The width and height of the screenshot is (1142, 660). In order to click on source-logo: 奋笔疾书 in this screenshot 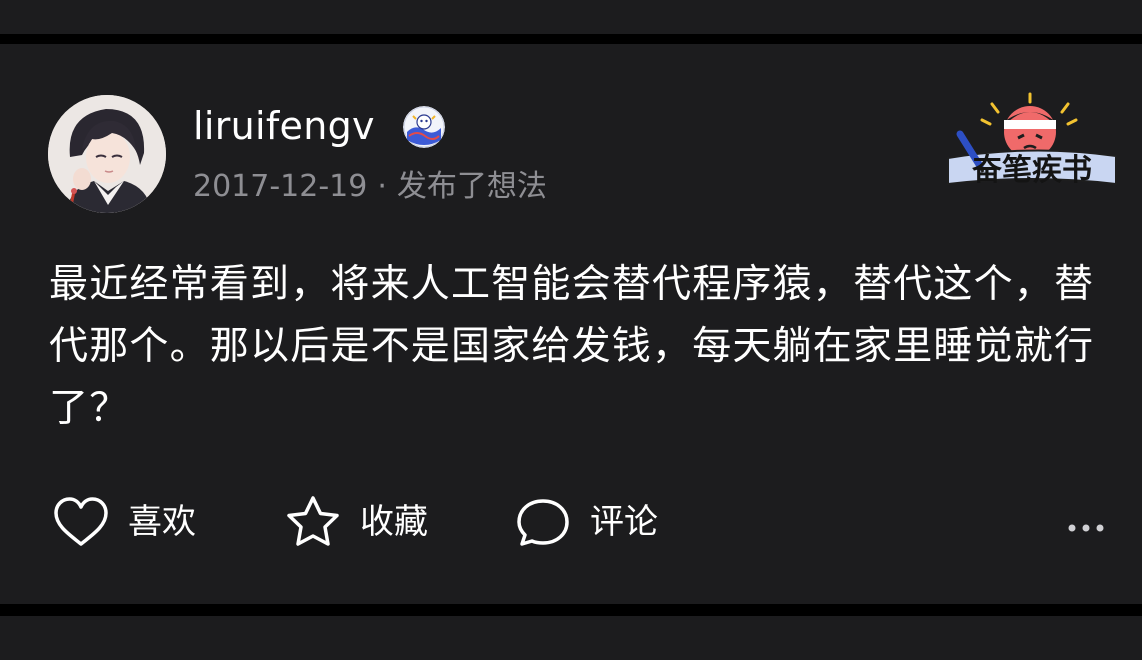, I will do `click(1032, 140)`.